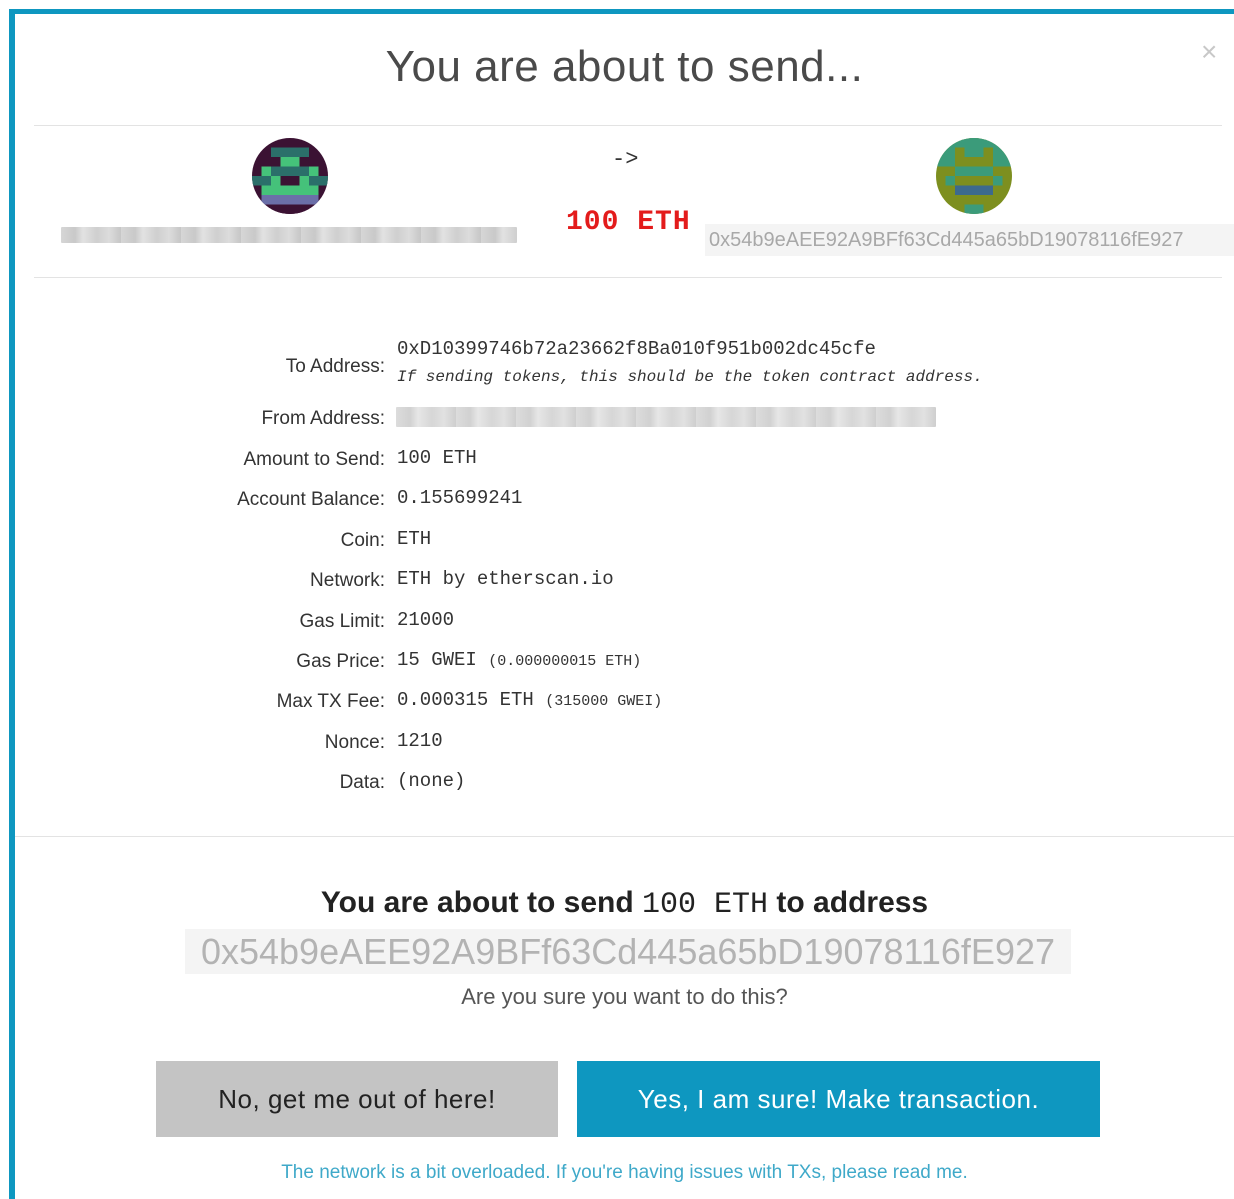  I want to click on max-fee-eth: 0.000315 ETH, so click(465, 700).